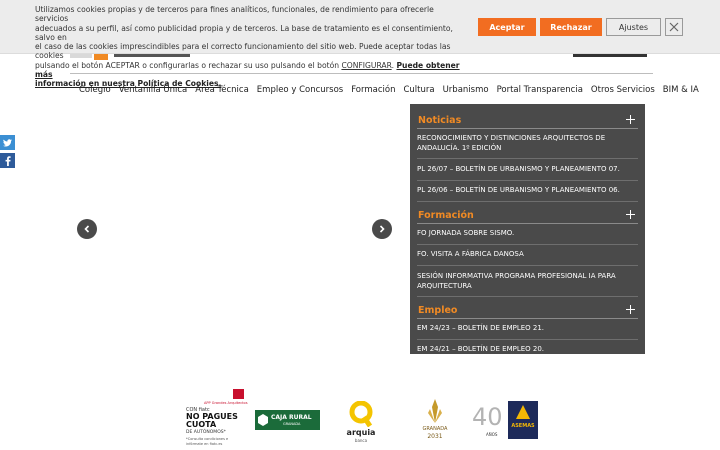 The height and width of the screenshot is (450, 720). Describe the element at coordinates (226, 403) in the screenshot. I see `fiatc-app-text: APP Grandes Arquitectos` at that location.